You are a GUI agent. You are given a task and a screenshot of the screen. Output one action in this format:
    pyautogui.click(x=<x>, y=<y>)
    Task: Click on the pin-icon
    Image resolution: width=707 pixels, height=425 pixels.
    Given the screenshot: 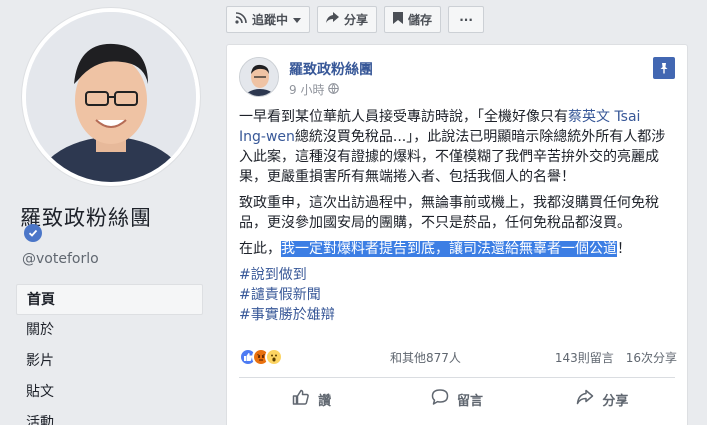 What is the action you would take?
    pyautogui.click(x=664, y=68)
    